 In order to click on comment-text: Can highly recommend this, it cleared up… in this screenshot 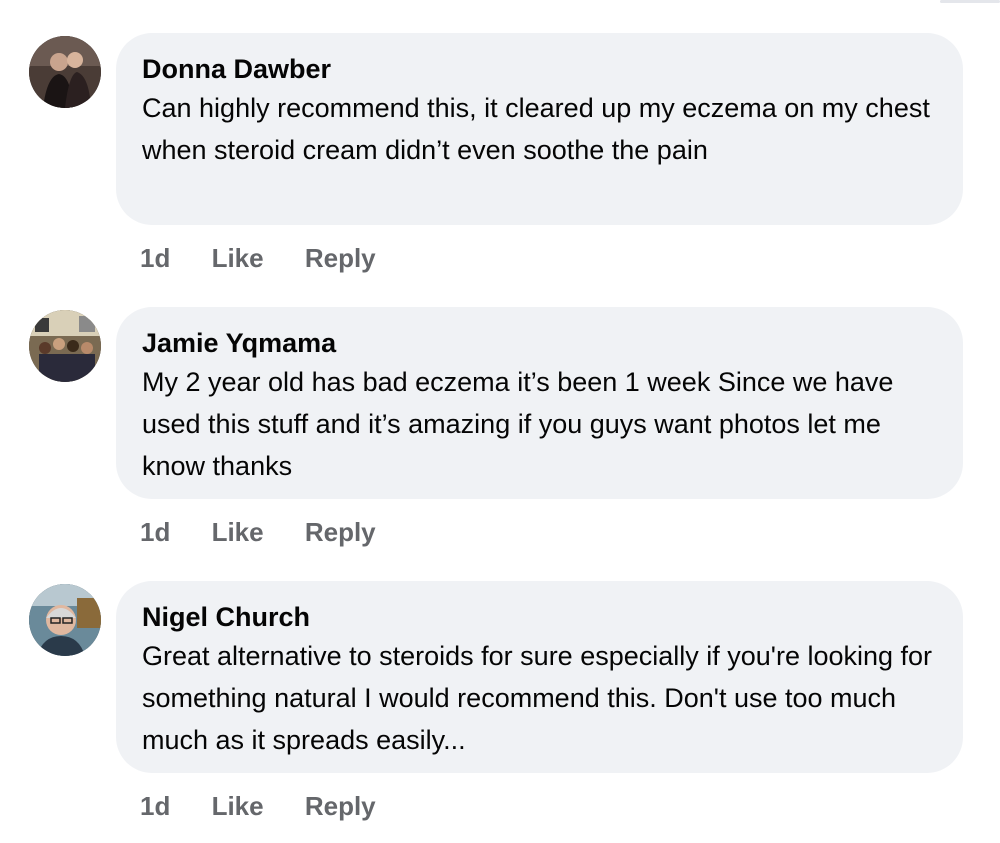, I will do `click(536, 129)`.